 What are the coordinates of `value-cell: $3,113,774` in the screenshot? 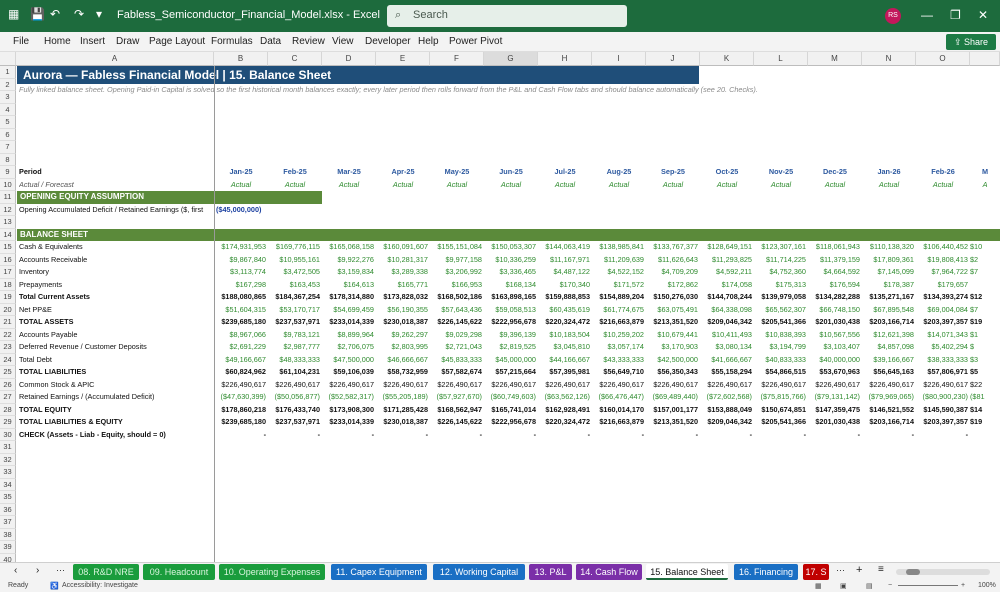 It's located at (241, 272).